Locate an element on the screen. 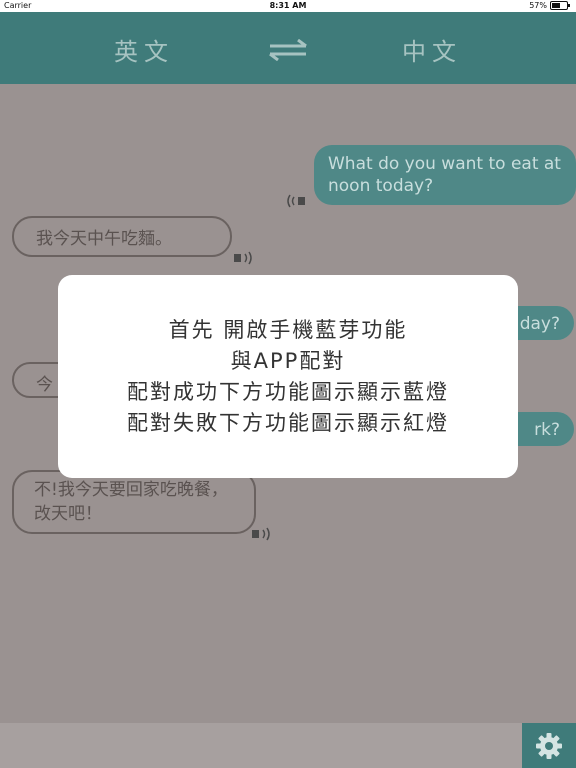  battery-icon is located at coordinates (560, 5).